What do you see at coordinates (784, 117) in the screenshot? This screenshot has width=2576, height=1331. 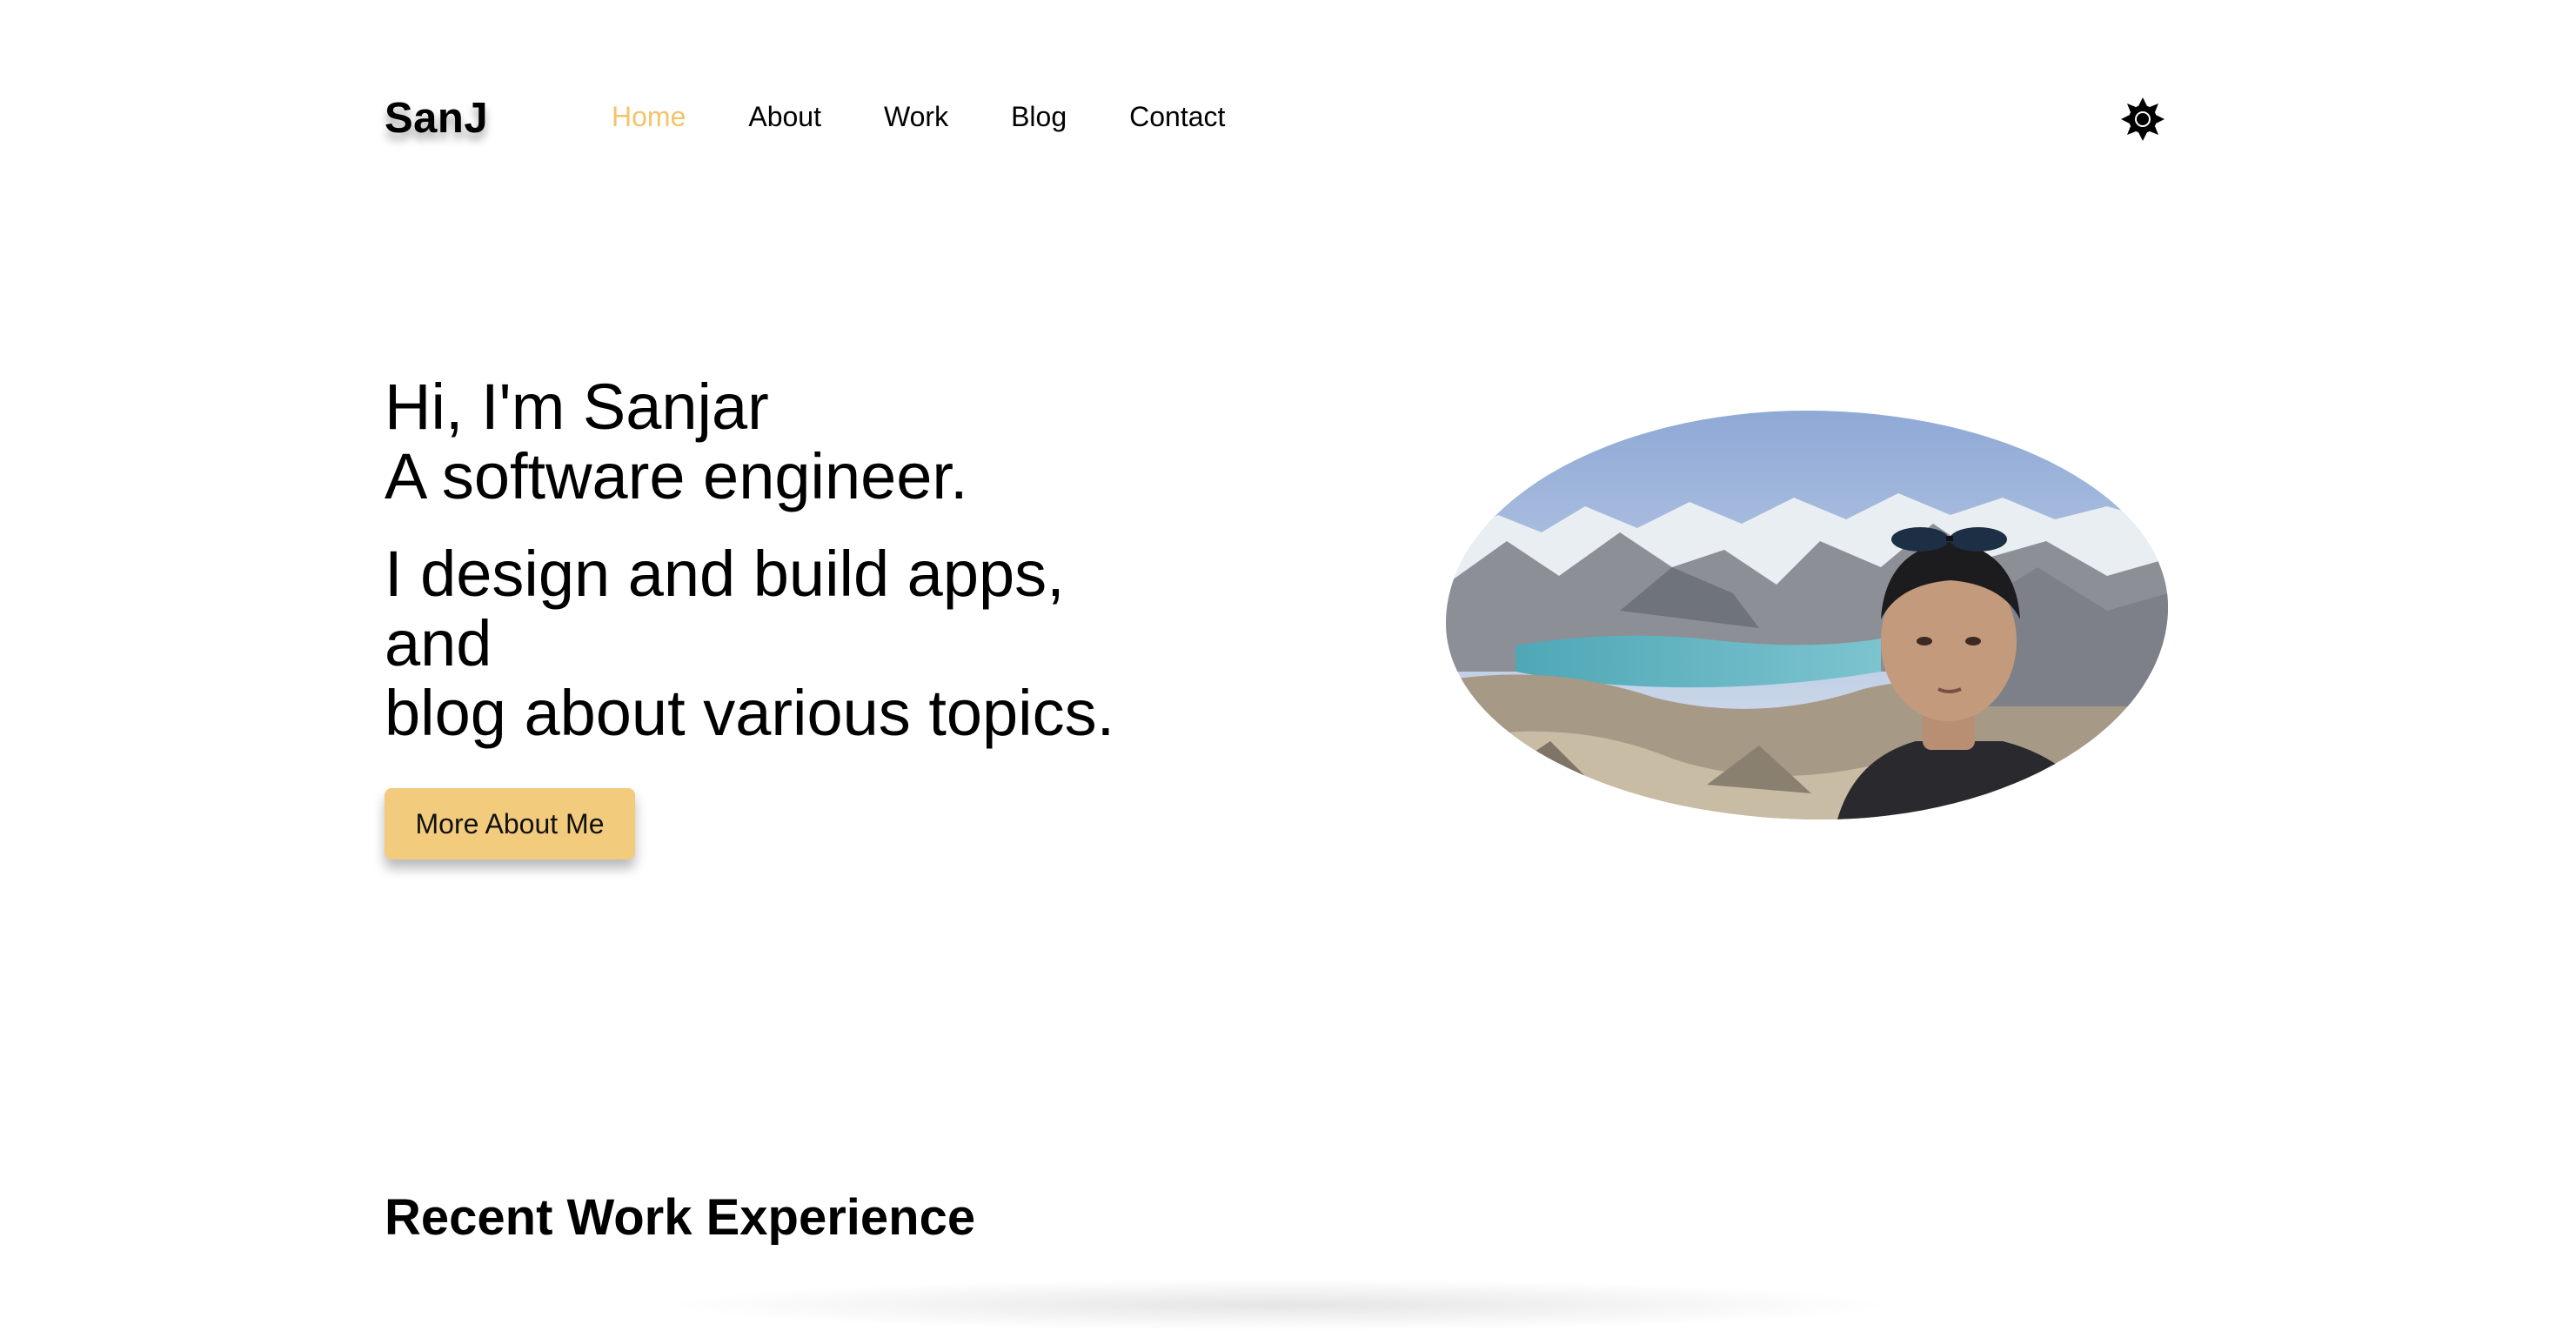 I see `nav-about: About` at bounding box center [784, 117].